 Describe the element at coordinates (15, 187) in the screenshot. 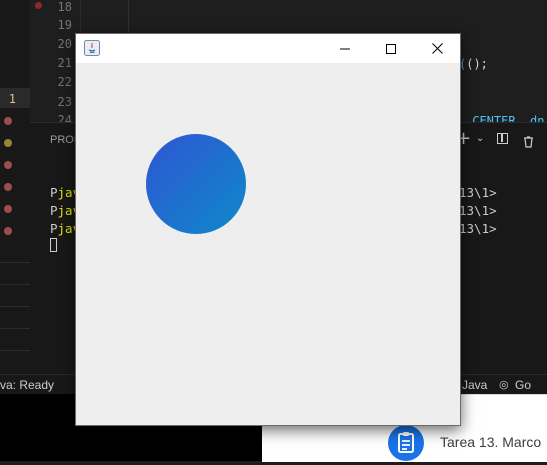

I see `explorer-strip` at that location.